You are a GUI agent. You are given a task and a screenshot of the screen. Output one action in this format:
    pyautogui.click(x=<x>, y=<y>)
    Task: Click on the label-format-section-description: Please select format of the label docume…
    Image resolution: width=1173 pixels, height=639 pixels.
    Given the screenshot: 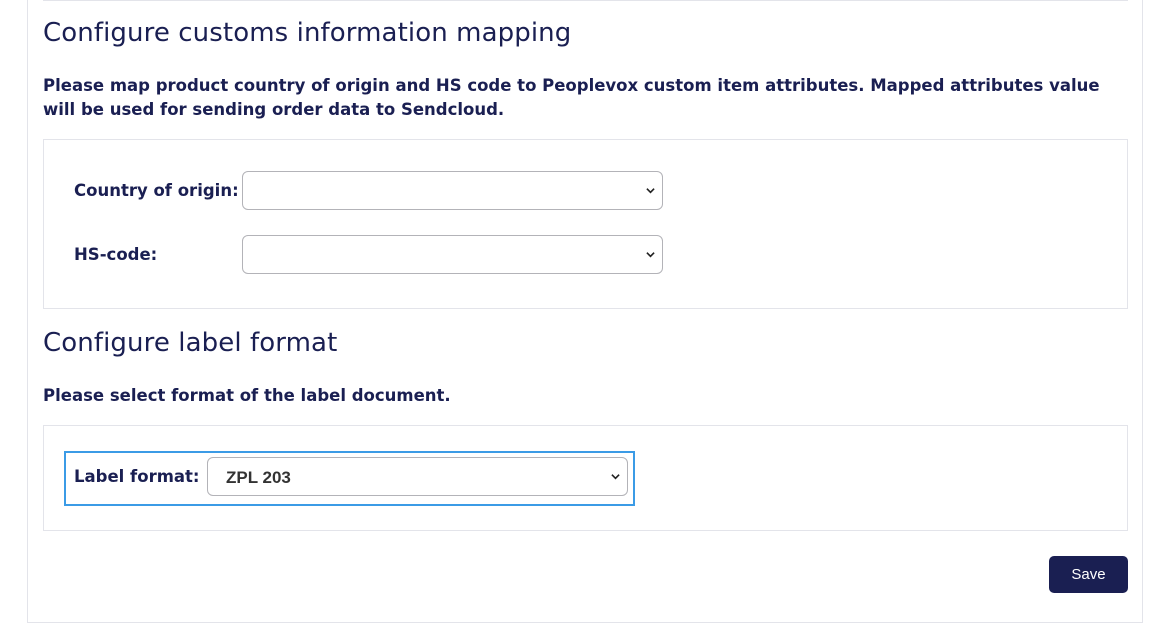 What is the action you would take?
    pyautogui.click(x=247, y=395)
    